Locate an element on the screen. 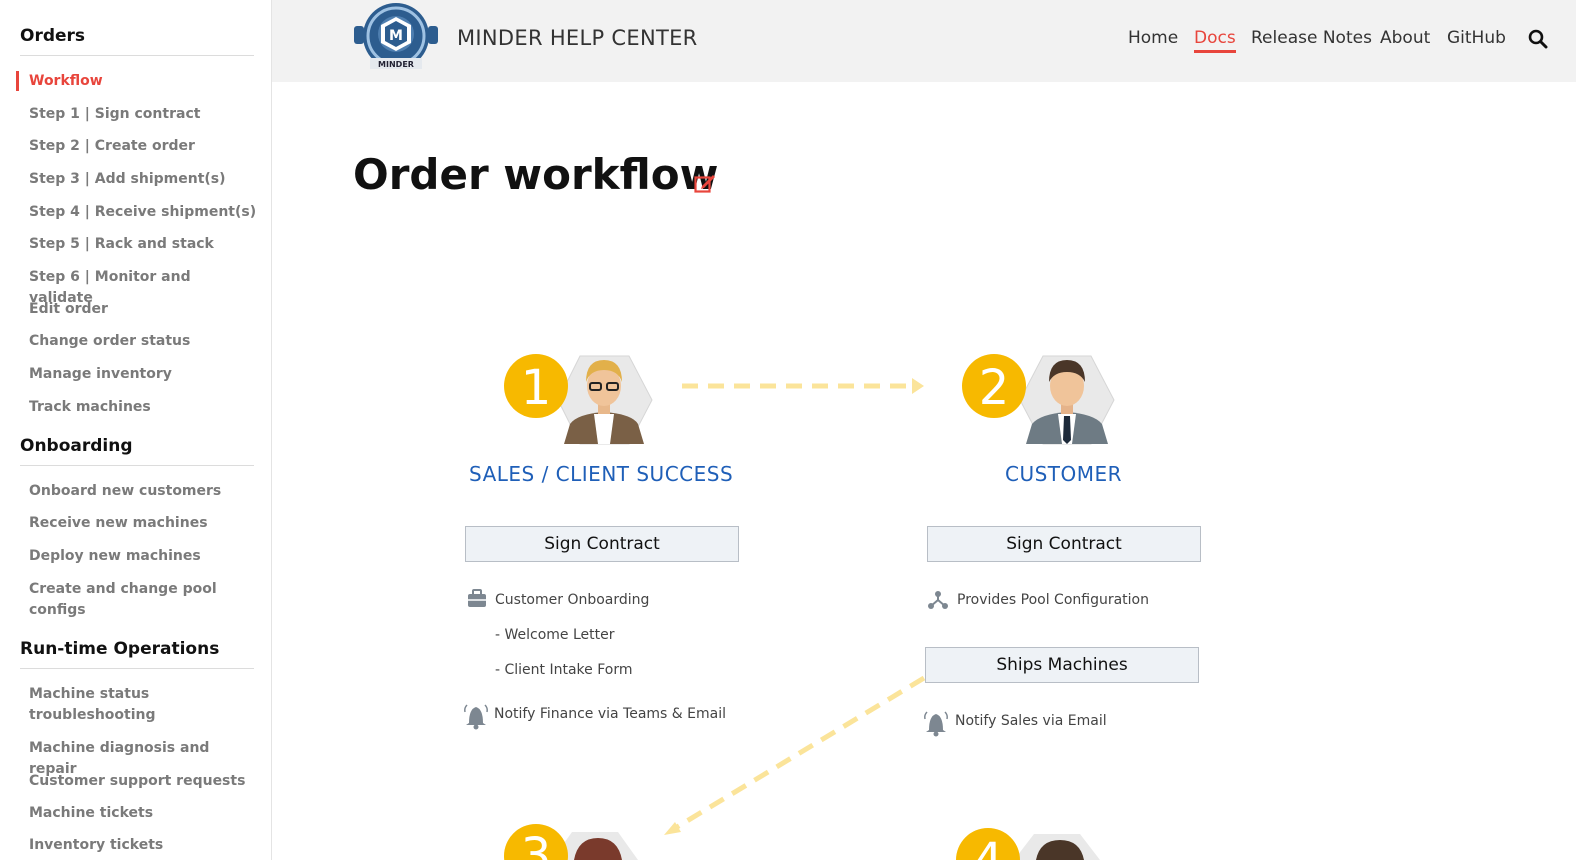  step-2-number: 2 is located at coordinates (994, 388).